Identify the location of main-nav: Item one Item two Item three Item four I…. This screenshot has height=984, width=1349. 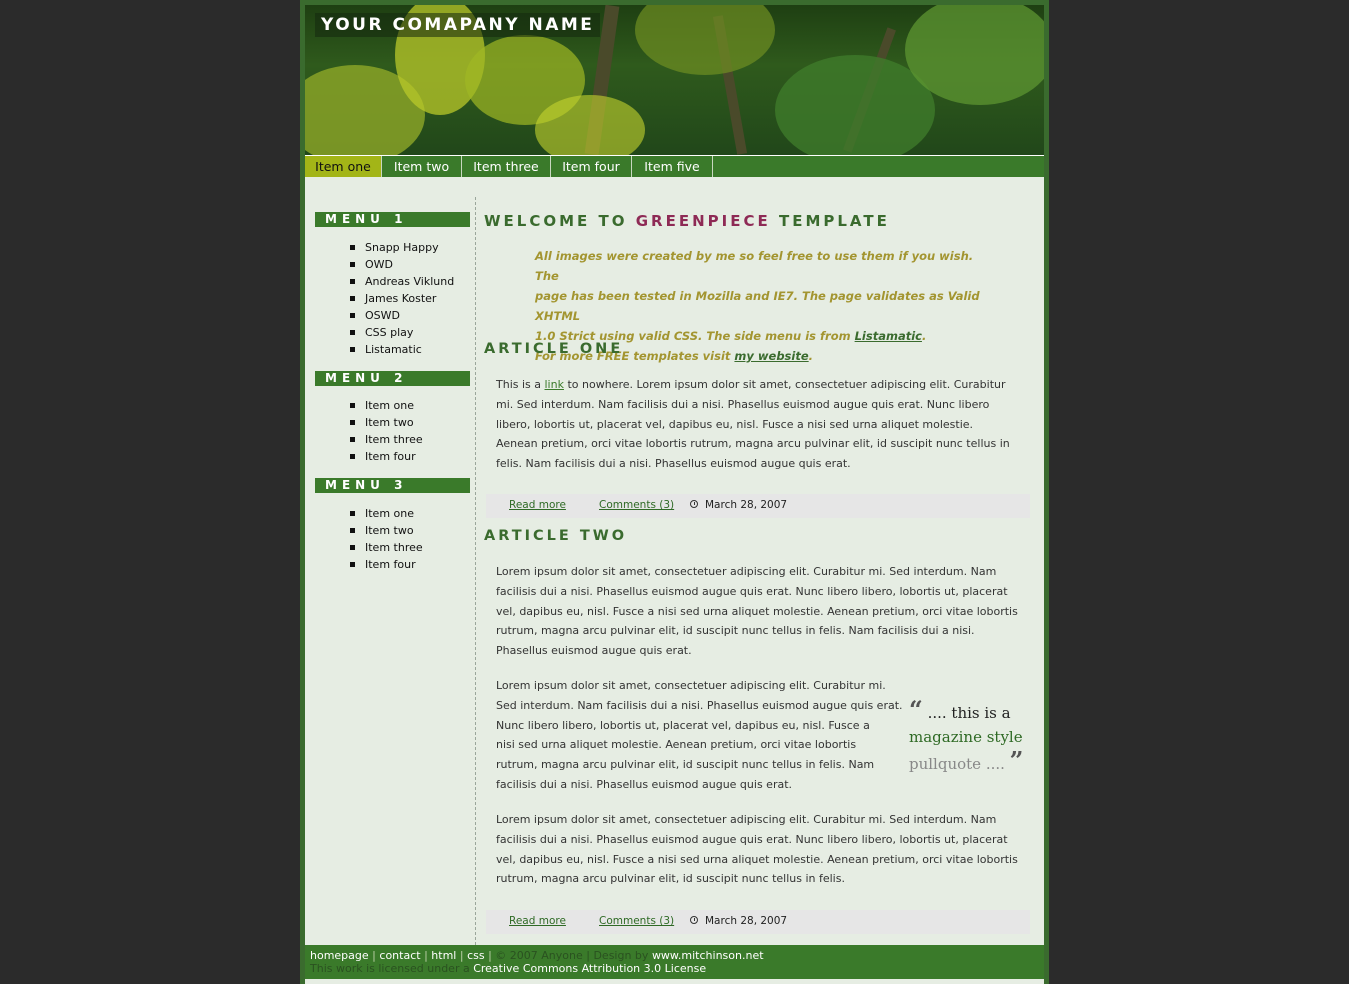
(674, 166).